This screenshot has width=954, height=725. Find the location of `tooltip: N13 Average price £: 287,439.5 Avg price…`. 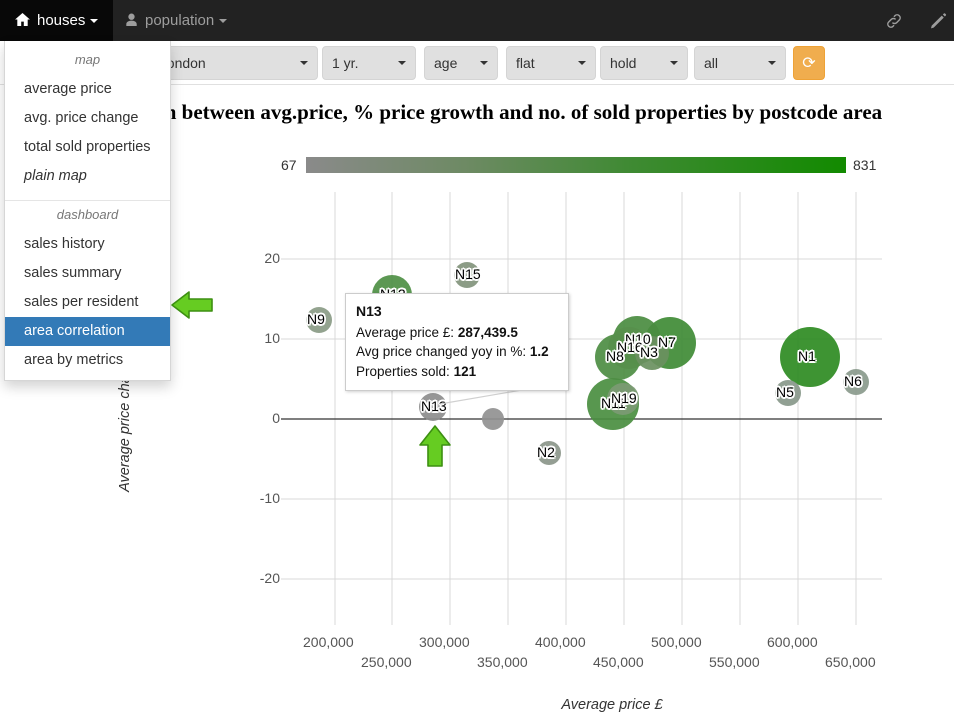

tooltip: N13 Average price £: 287,439.5 Avg price… is located at coordinates (457, 342).